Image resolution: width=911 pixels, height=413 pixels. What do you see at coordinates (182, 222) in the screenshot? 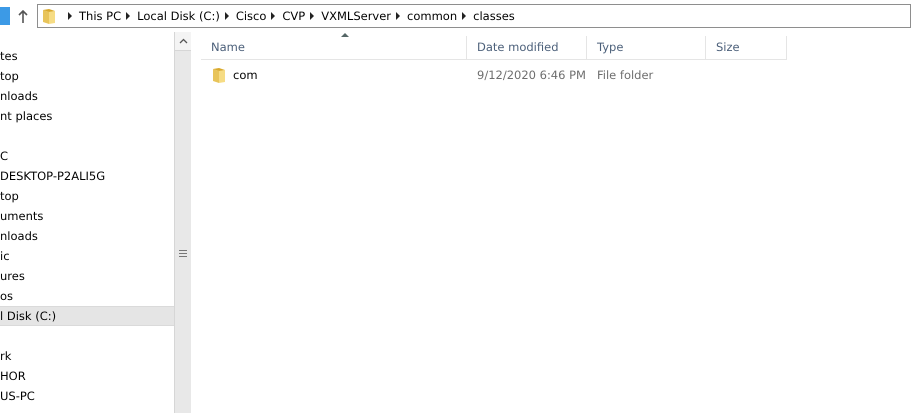
I see `scrollbar` at bounding box center [182, 222].